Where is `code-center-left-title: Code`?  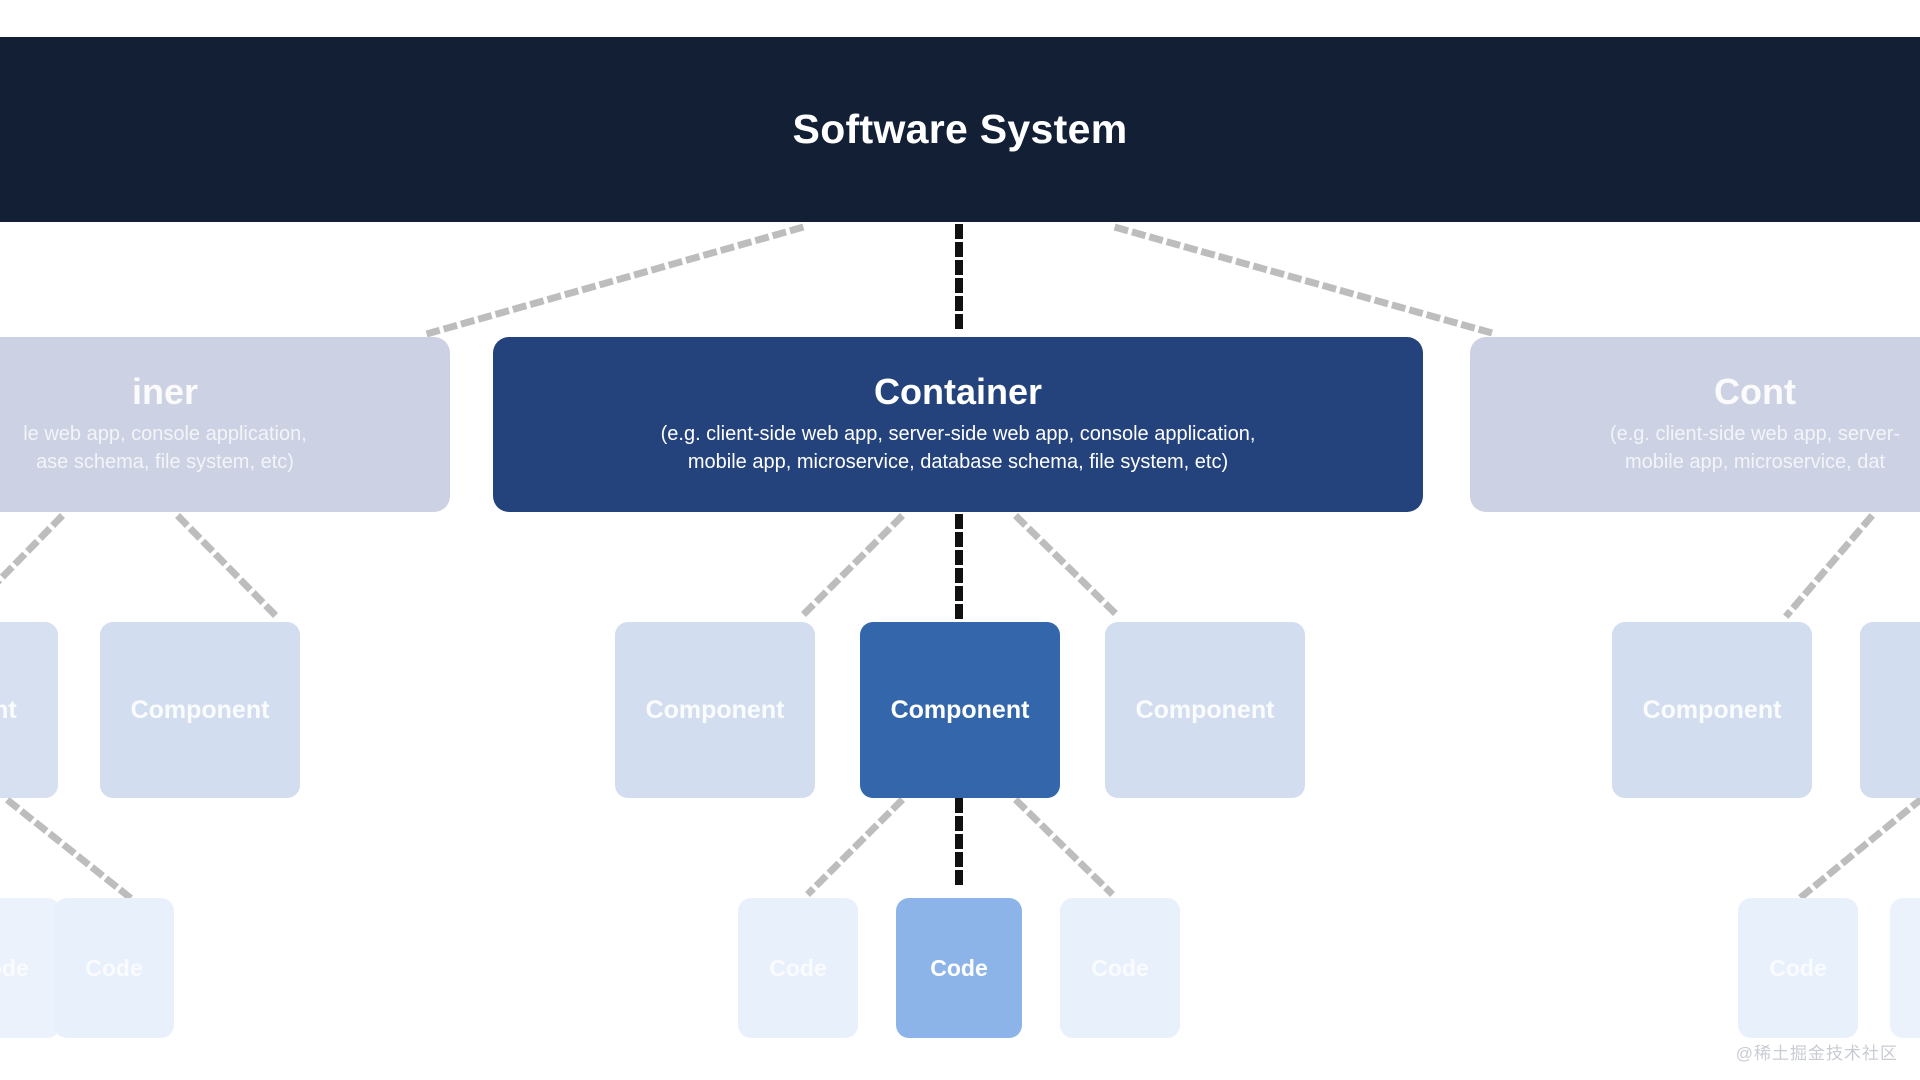 code-center-left-title: Code is located at coordinates (798, 967).